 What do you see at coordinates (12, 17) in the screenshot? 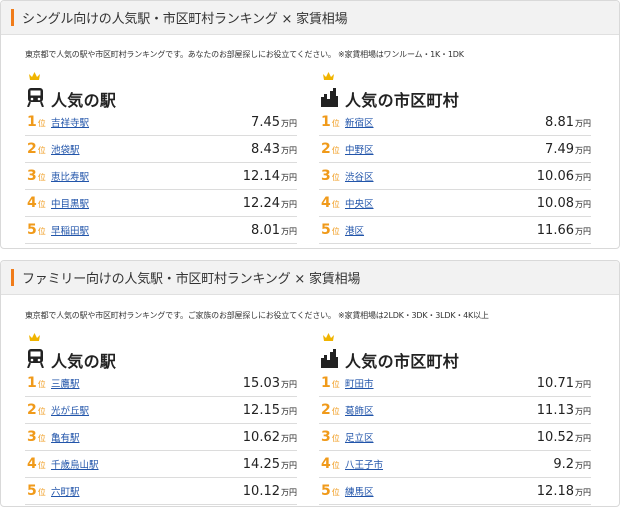
I see `header-accent-bar` at bounding box center [12, 17].